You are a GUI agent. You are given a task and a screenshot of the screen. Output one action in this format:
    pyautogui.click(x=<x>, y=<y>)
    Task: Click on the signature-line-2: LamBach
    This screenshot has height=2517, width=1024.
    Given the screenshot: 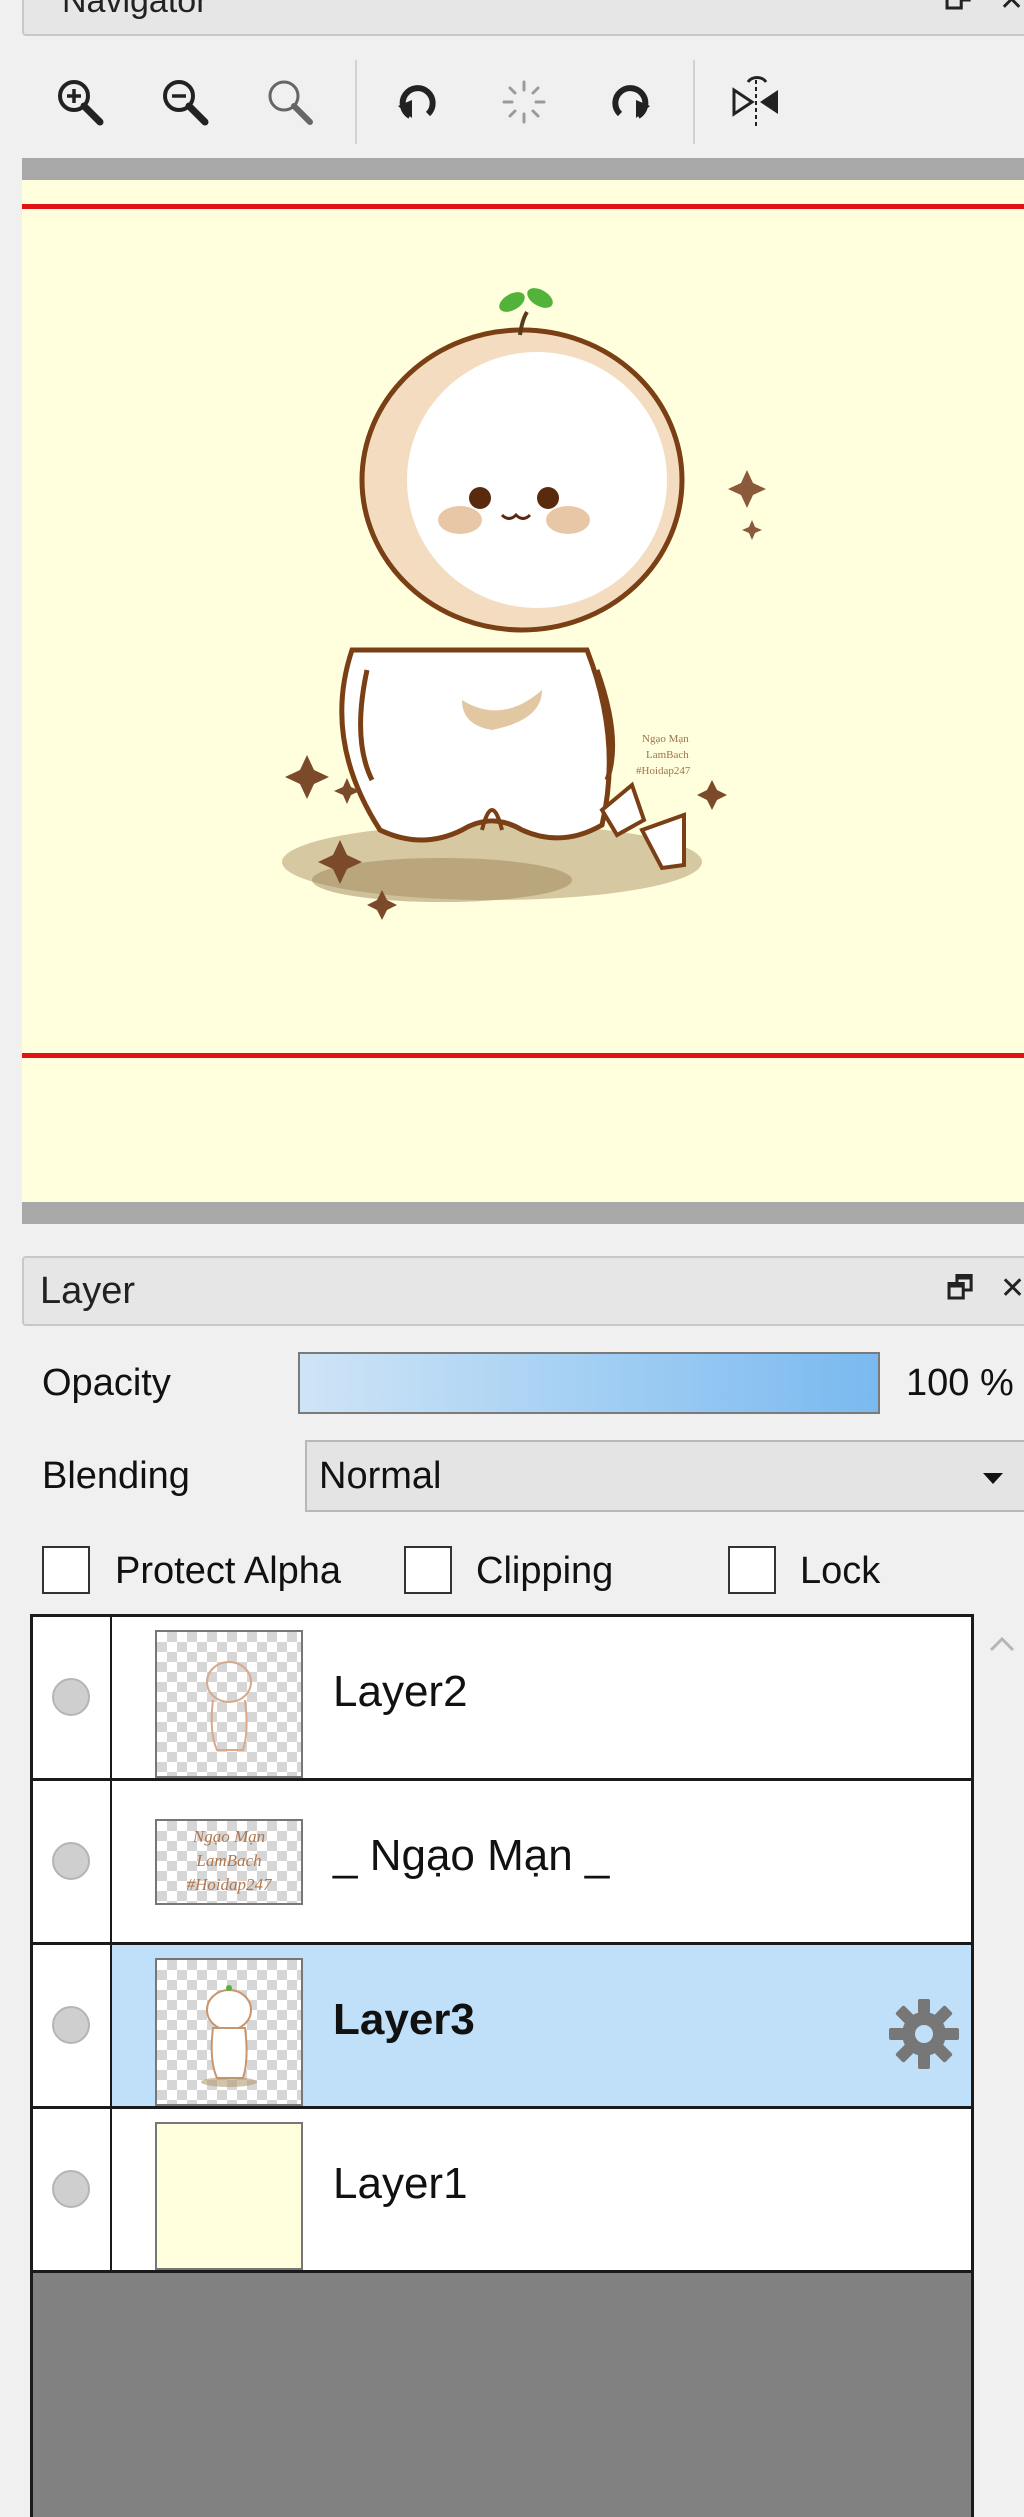 What is the action you would take?
    pyautogui.click(x=667, y=755)
    